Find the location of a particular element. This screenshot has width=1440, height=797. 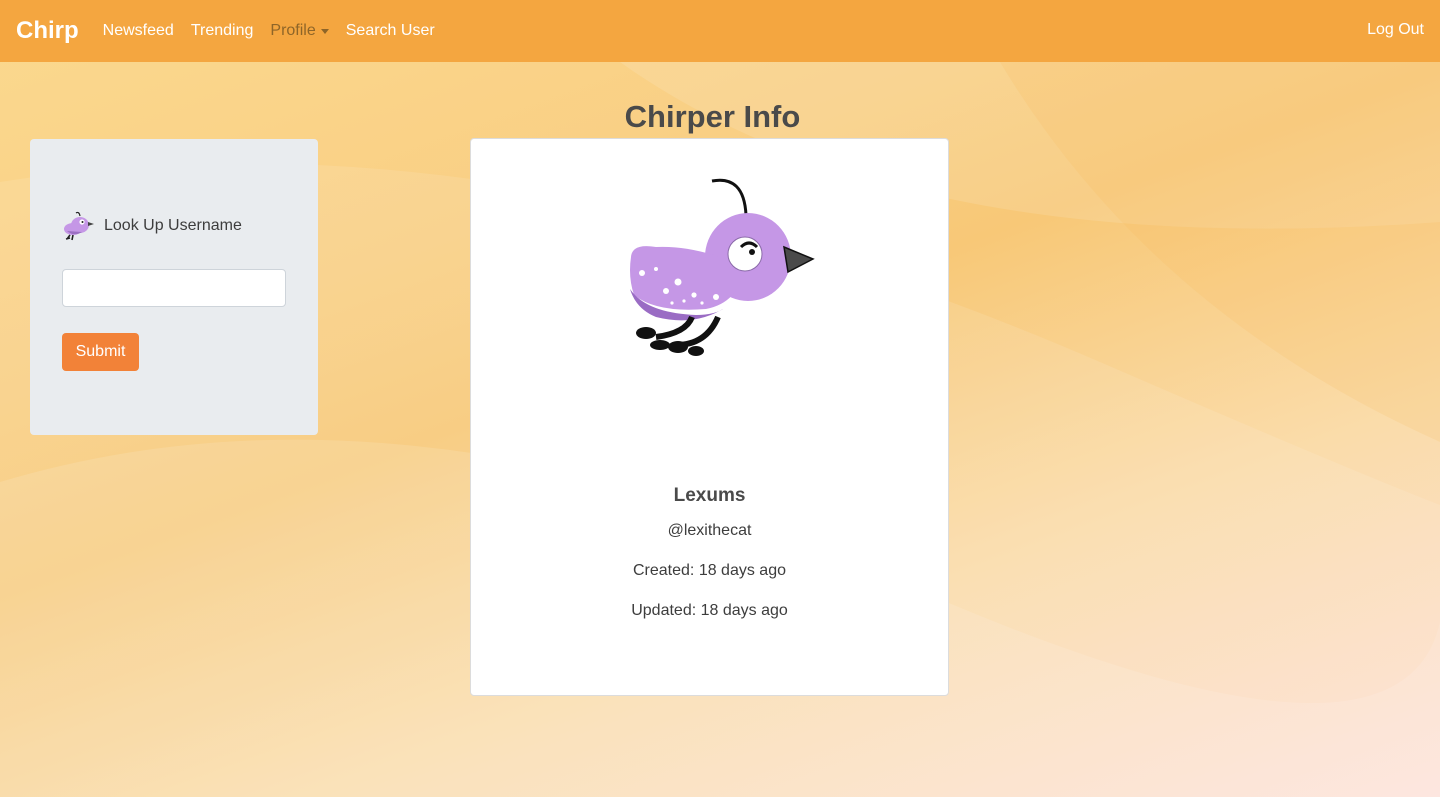

chevron-down-icon is located at coordinates (324, 31).